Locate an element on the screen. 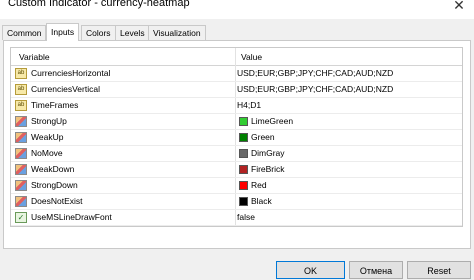 The width and height of the screenshot is (474, 280). input-name: UseMSLineDrawFont is located at coordinates (71, 217).